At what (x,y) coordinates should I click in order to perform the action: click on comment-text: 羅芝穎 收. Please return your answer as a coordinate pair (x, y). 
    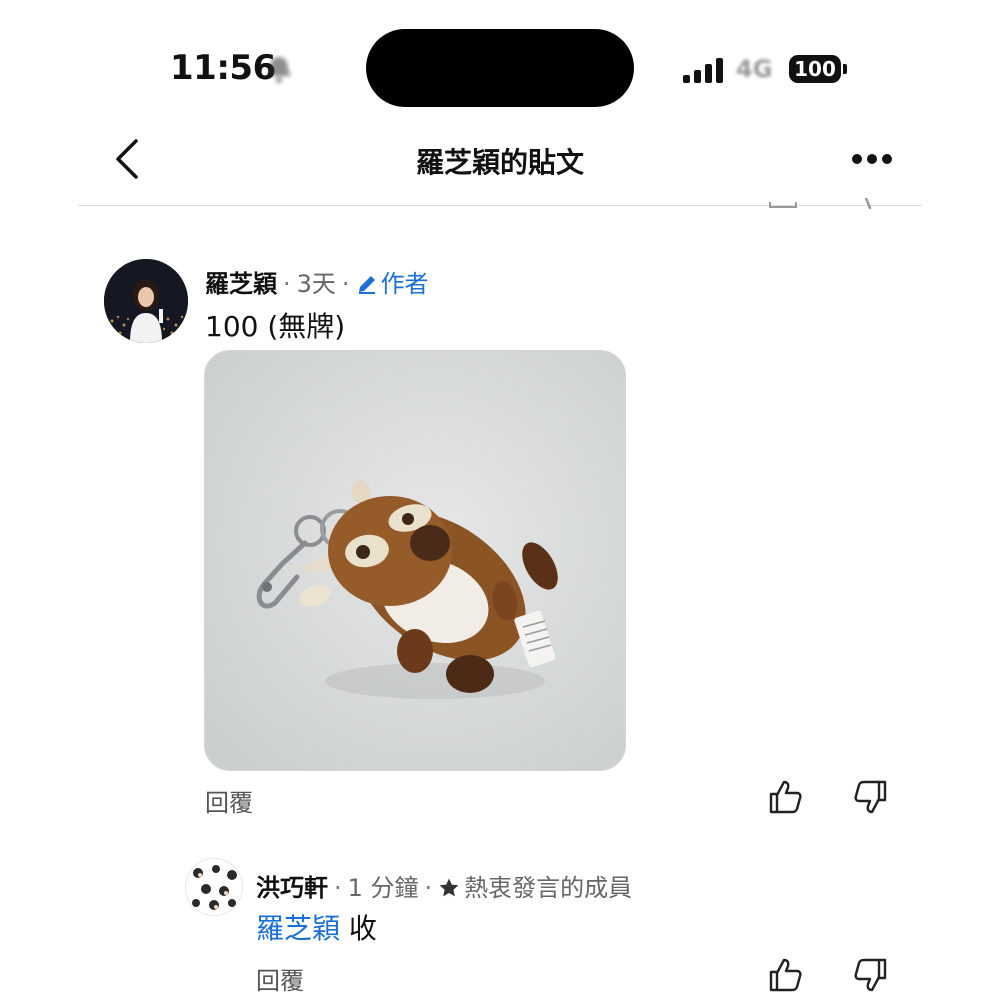
    Looking at the image, I should click on (316, 927).